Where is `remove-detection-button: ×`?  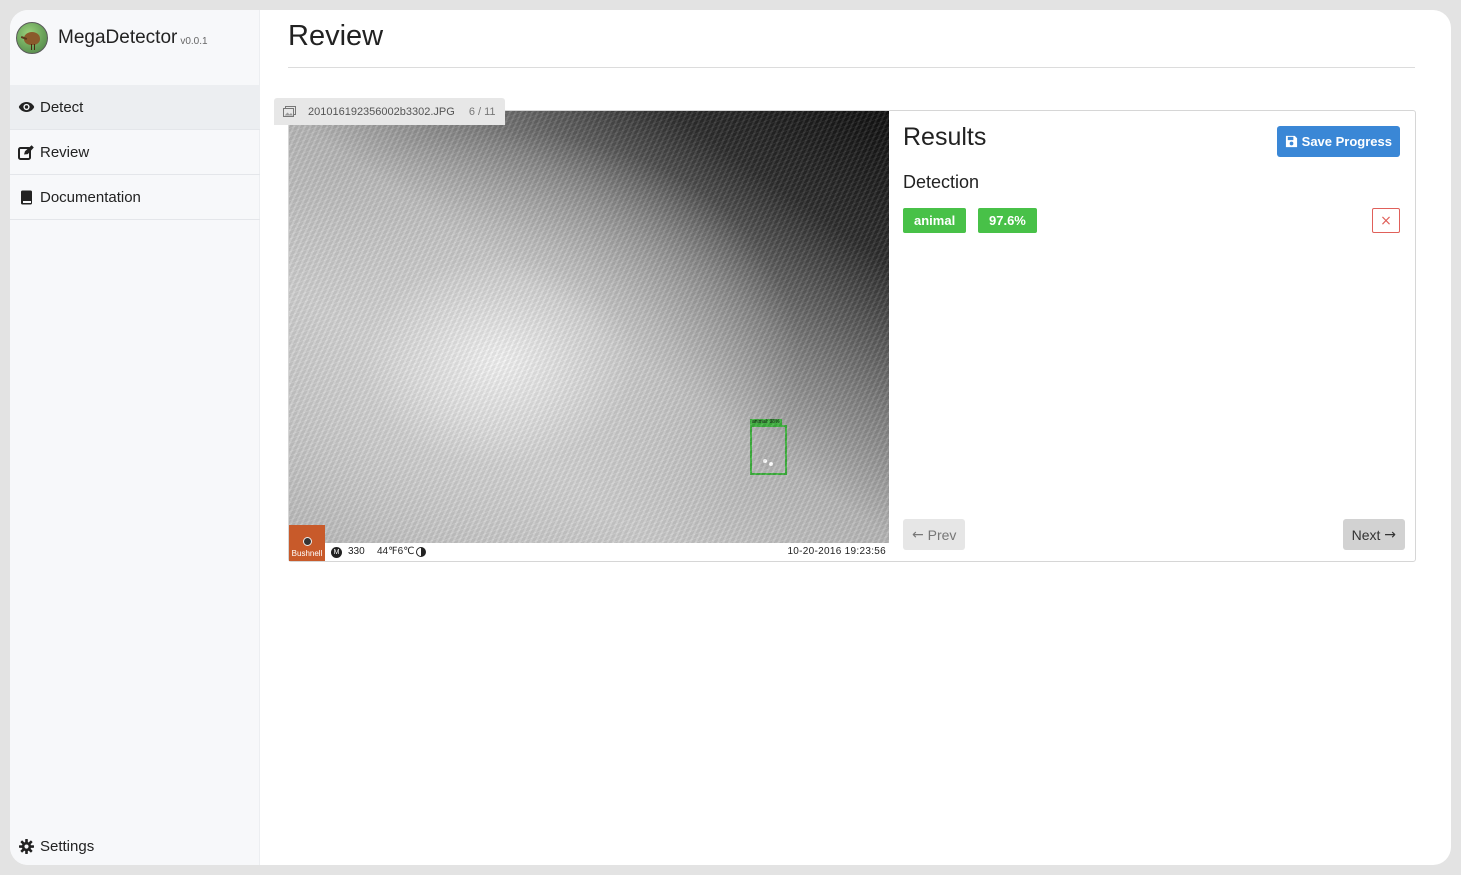 remove-detection-button: × is located at coordinates (1386, 220).